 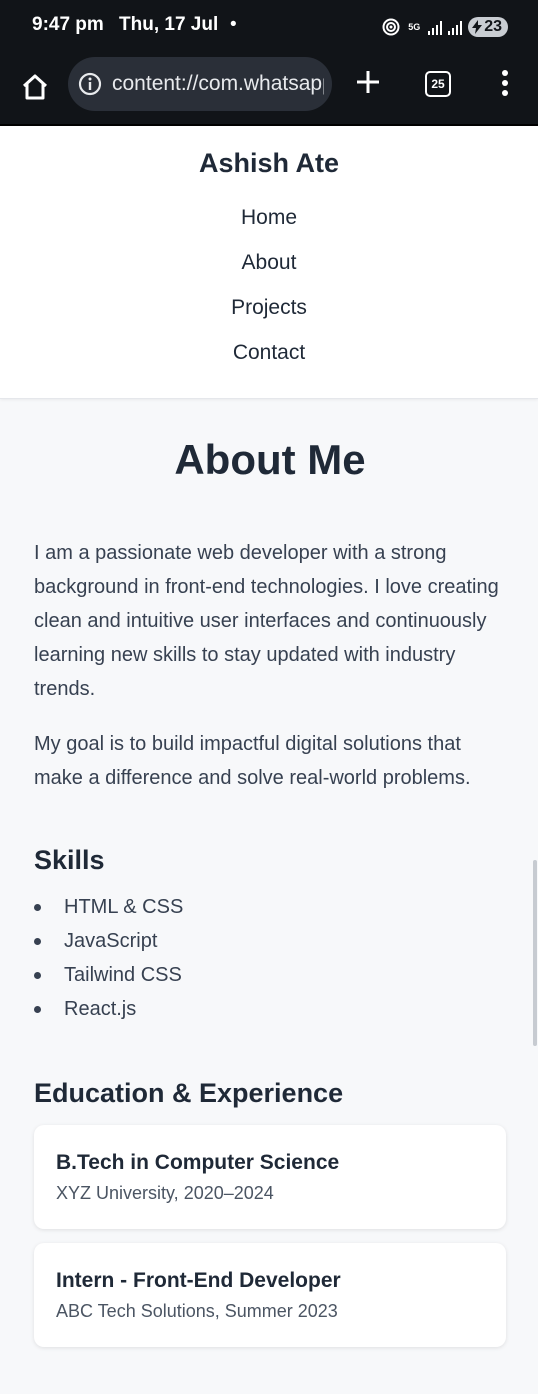 I want to click on skill-item: Tailwind CSS, so click(x=270, y=975).